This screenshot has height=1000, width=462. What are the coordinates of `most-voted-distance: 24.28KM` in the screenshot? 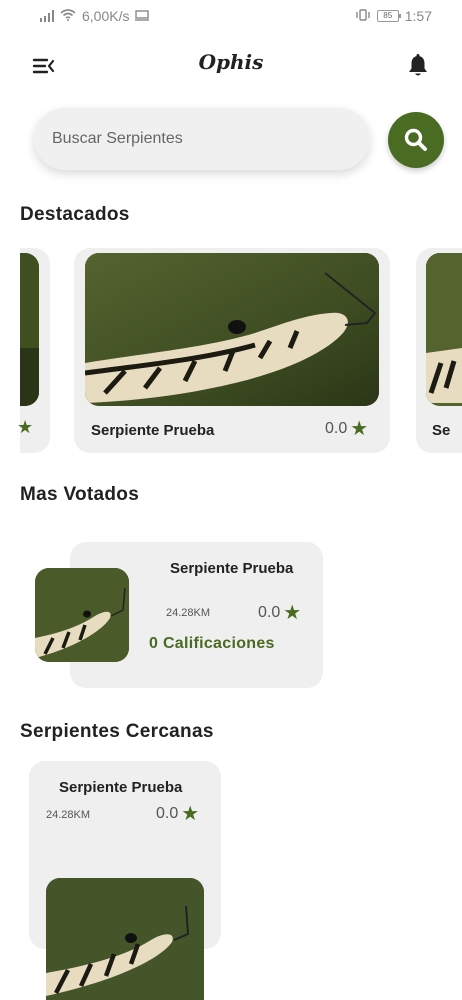 It's located at (188, 613).